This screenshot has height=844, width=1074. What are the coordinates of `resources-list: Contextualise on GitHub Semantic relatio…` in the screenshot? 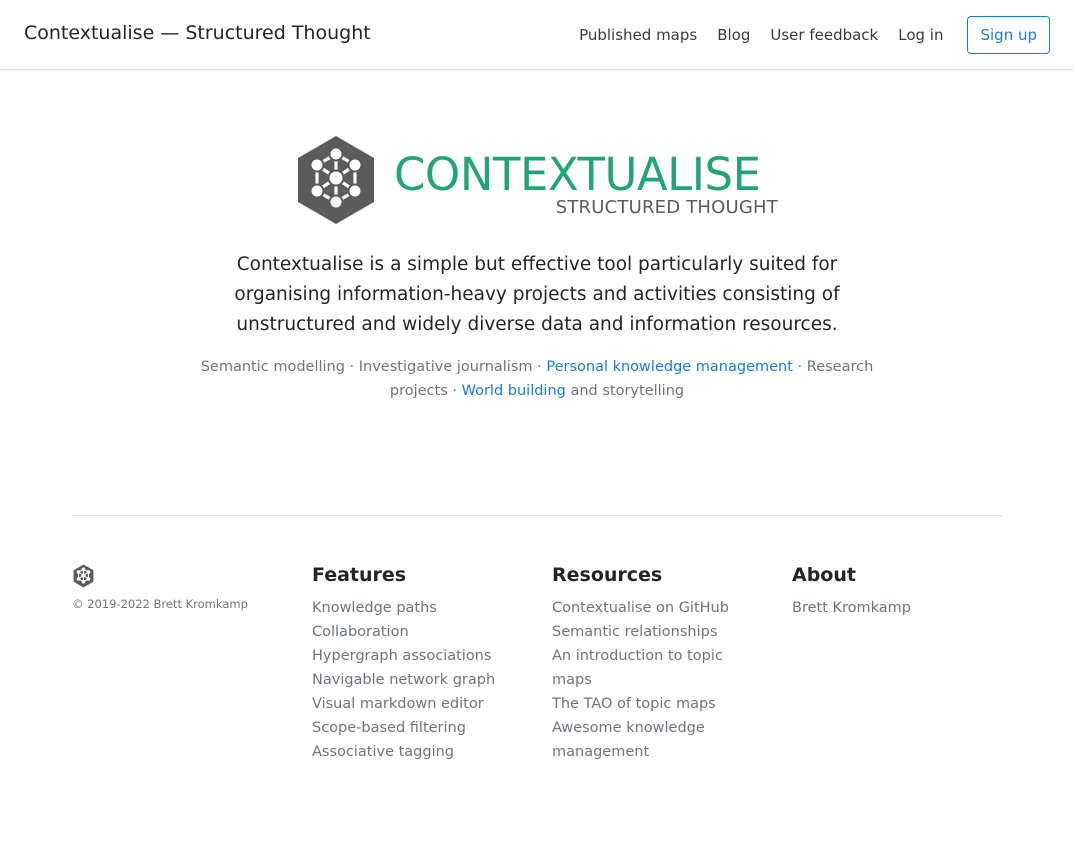 It's located at (652, 680).